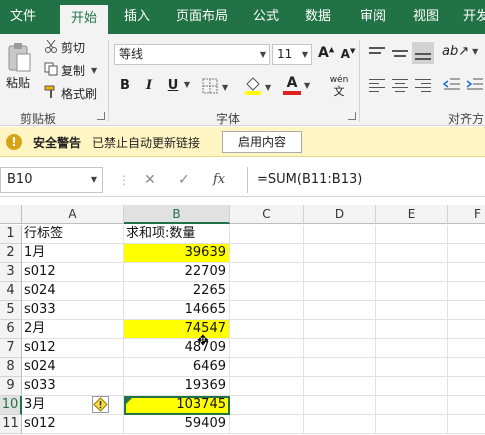 The height and width of the screenshot is (435, 485). I want to click on clipboard-launcher-icon, so click(101, 116).